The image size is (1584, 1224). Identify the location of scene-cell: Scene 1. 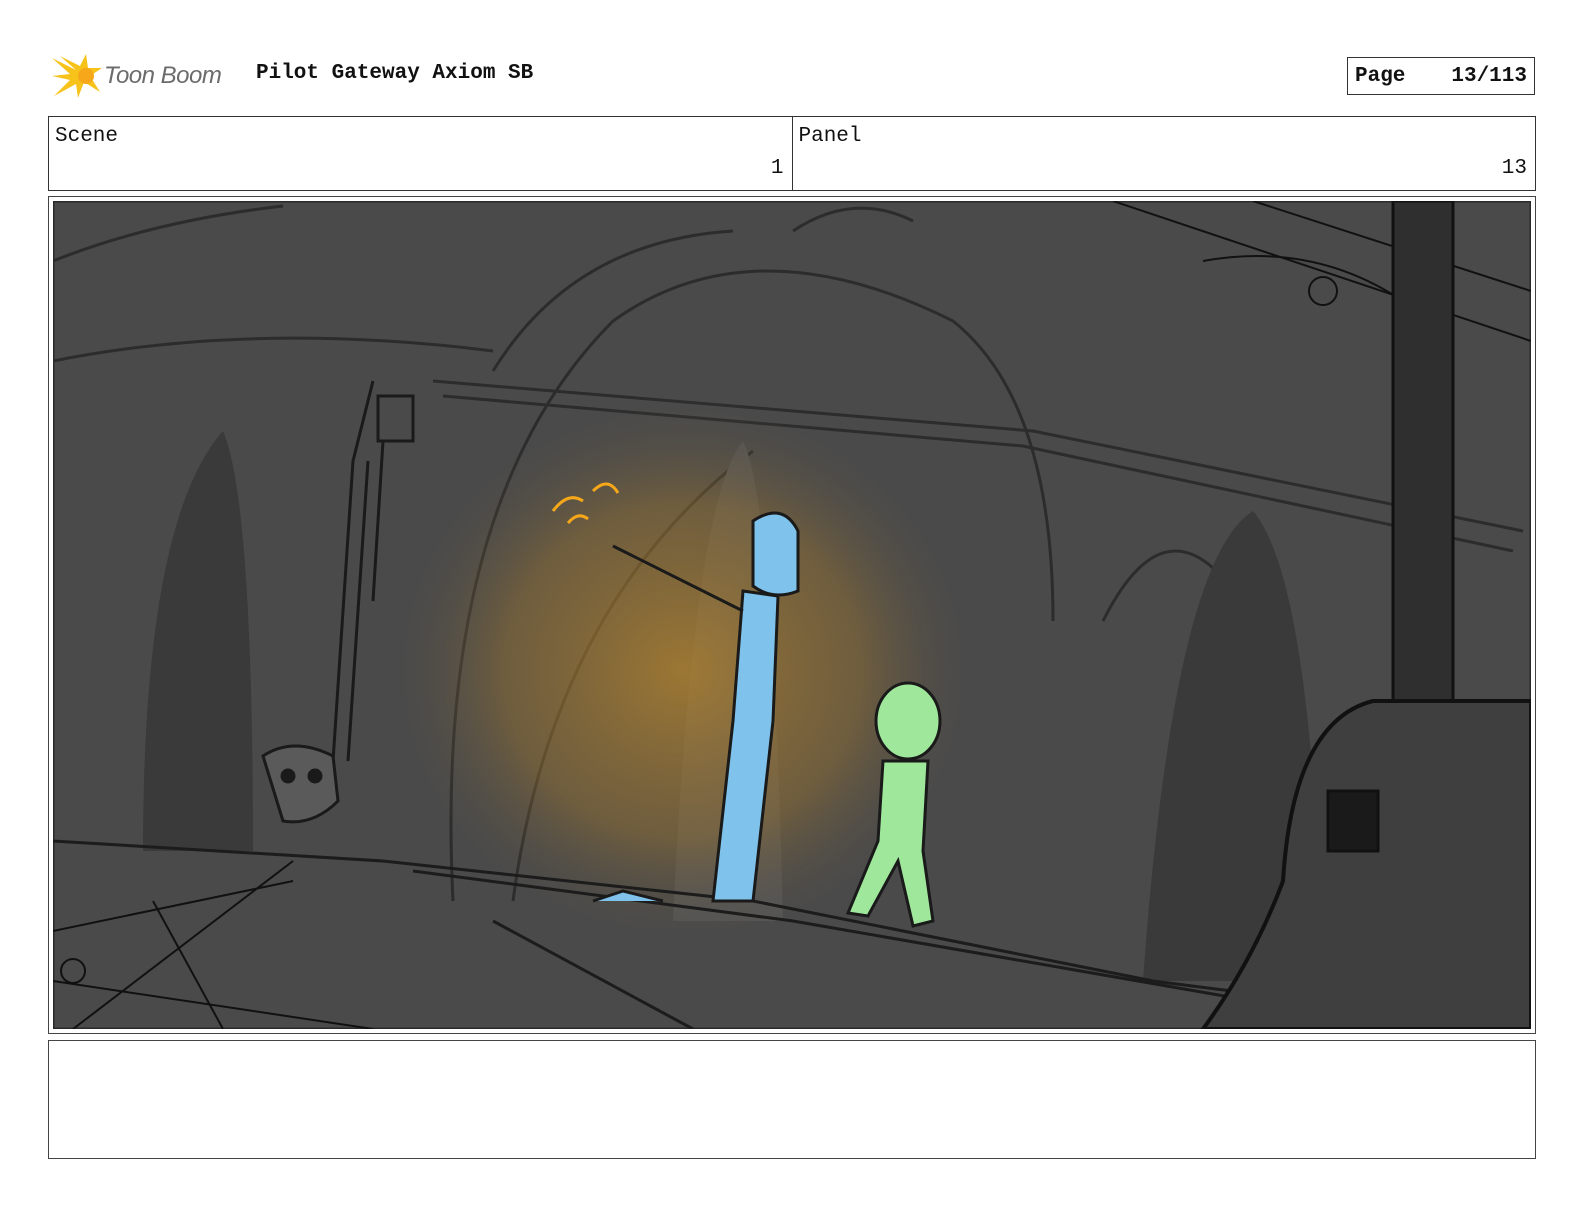
(420, 153).